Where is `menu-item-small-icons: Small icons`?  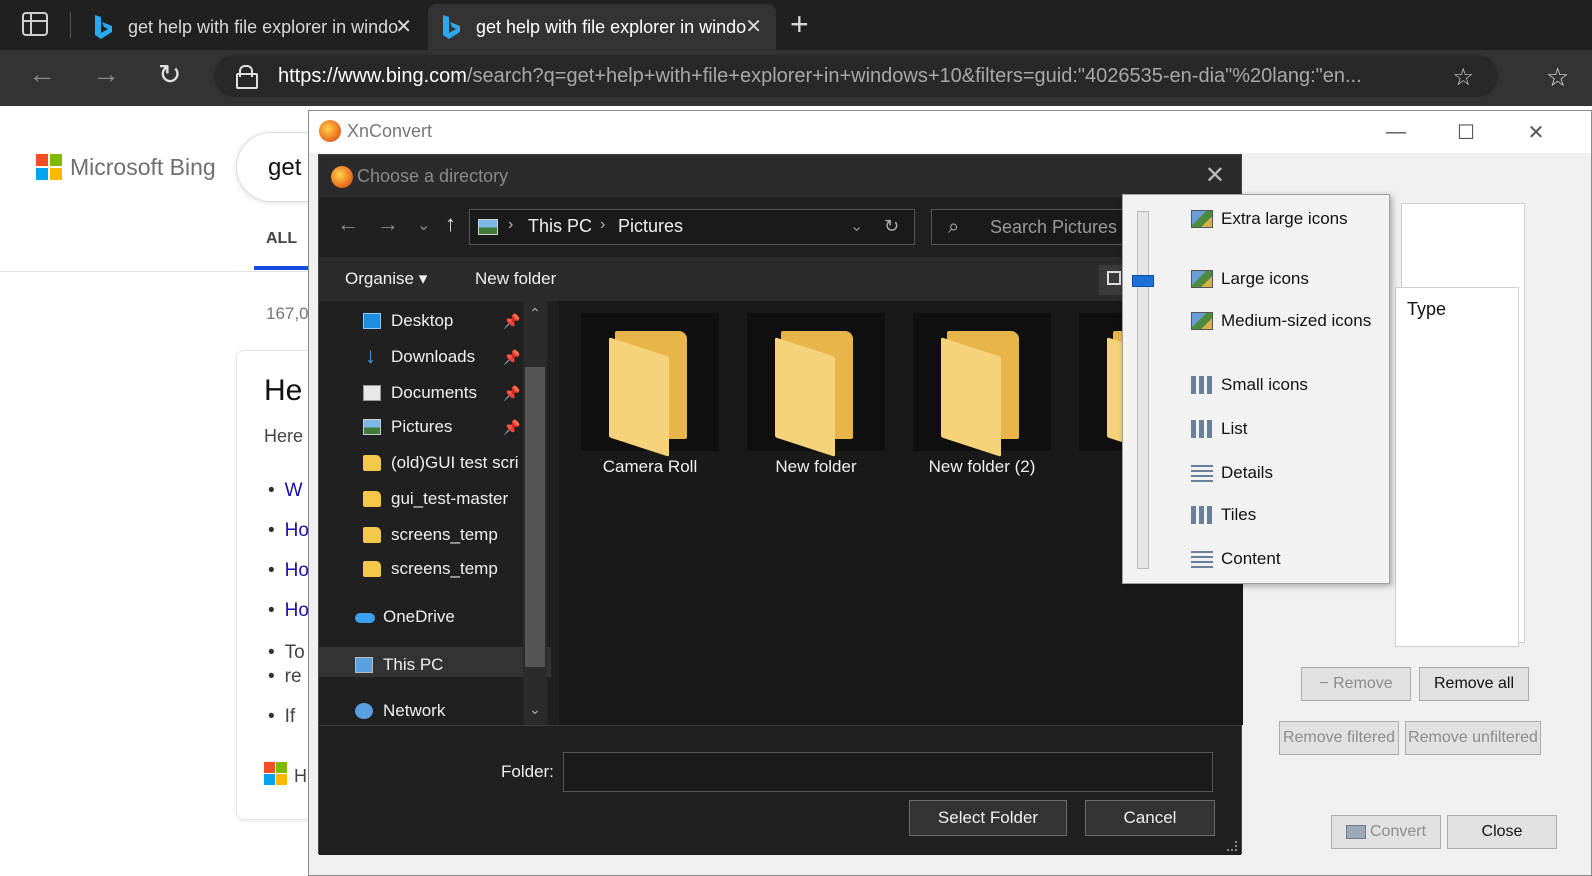
menu-item-small-icons: Small icons is located at coordinates (1285, 385).